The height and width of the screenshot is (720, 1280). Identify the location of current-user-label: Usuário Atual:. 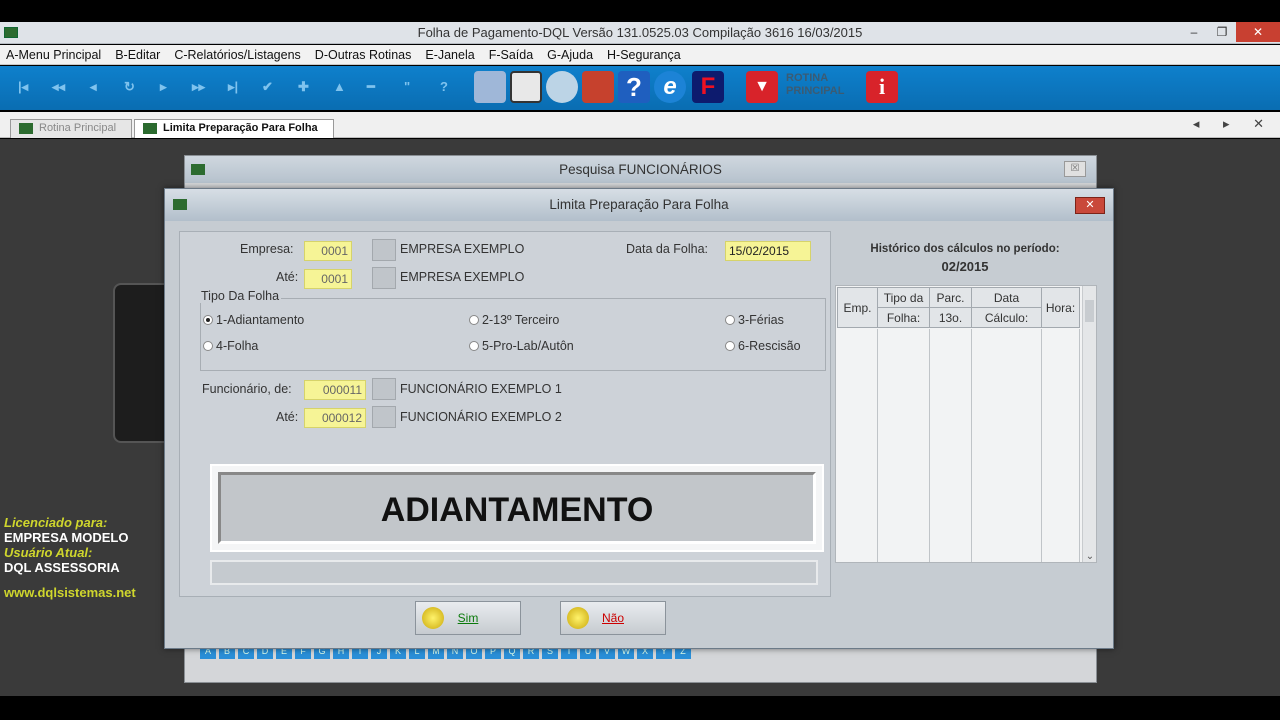
(48, 552).